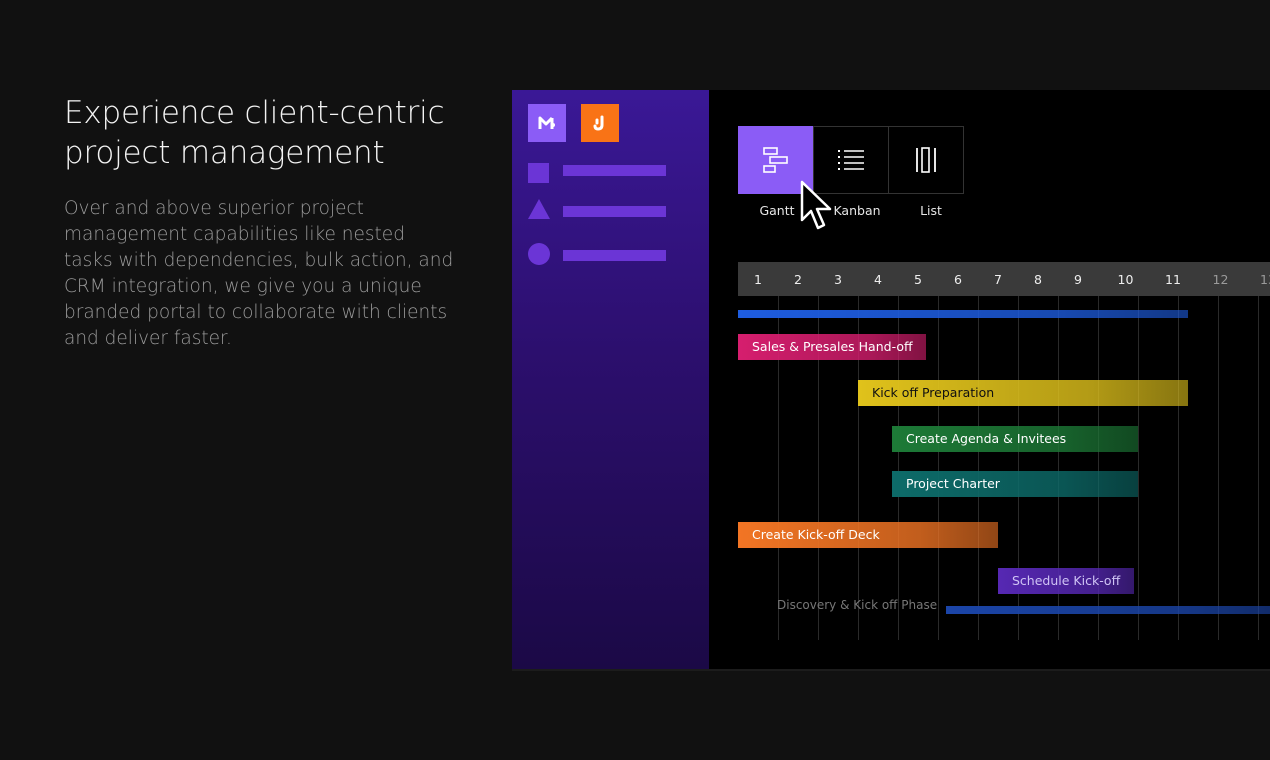 This screenshot has width=1270, height=760. Describe the element at coordinates (868, 535) in the screenshot. I see `gantt-task-bar: Create Kick-off Deck` at that location.